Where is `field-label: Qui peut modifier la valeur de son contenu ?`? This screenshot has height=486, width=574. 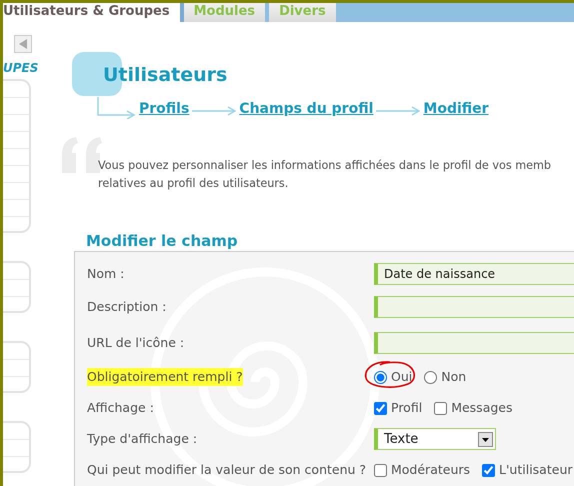 field-label: Qui peut modifier la valeur de son contenu ? is located at coordinates (227, 469).